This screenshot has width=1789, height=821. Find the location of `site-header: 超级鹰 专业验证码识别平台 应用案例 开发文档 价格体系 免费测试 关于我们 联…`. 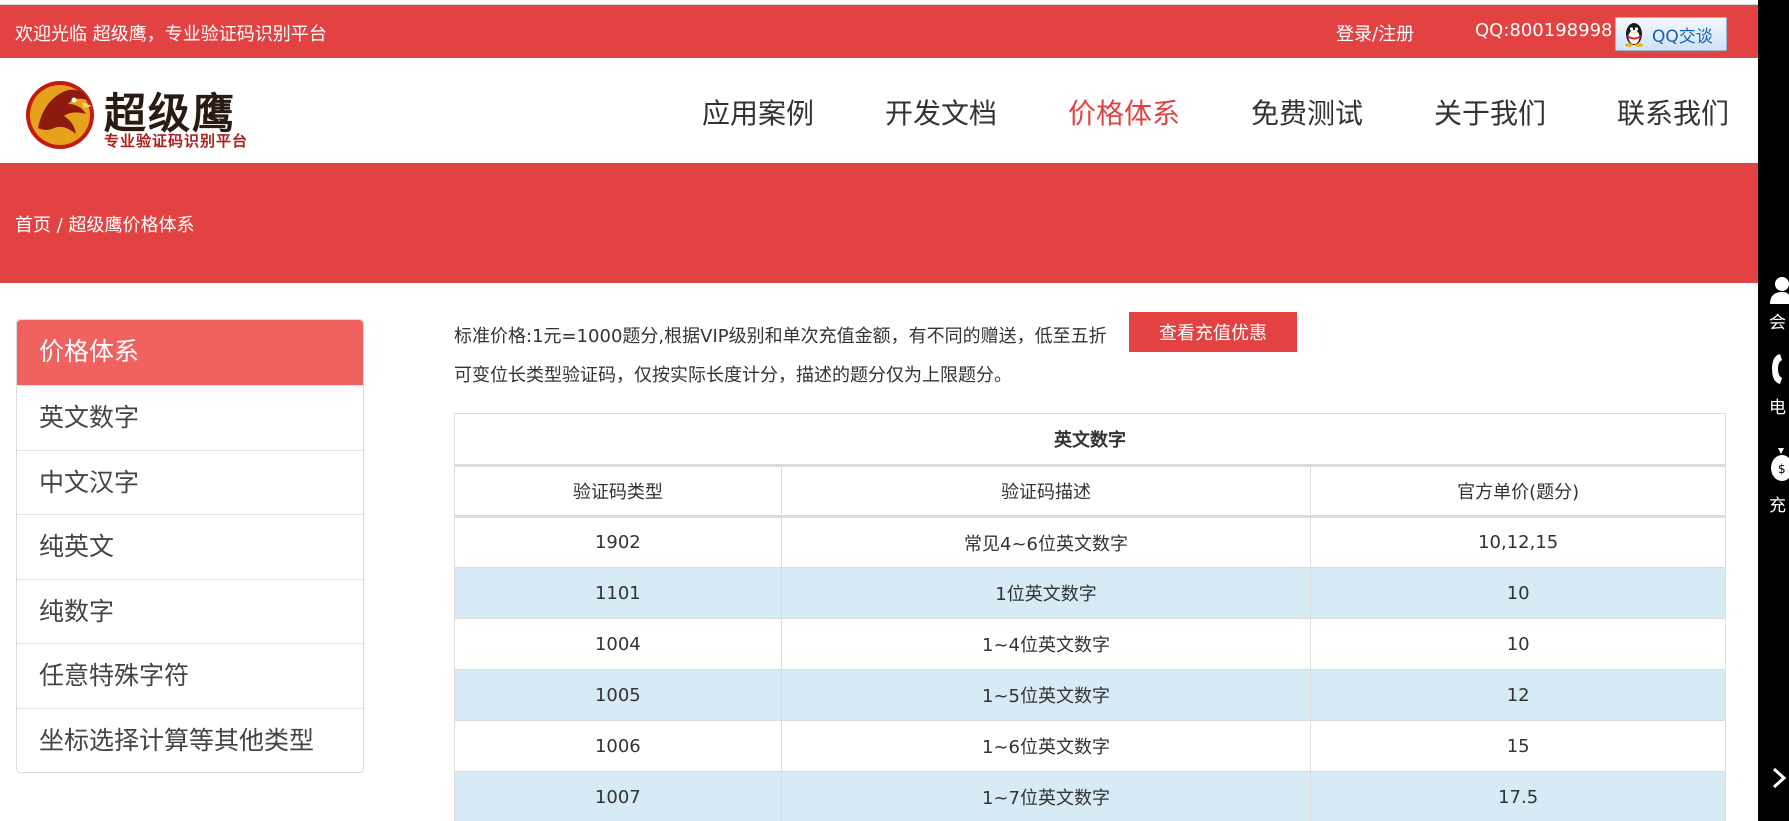

site-header: 超级鹰 专业验证码识别平台 应用案例 开发文档 价格体系 免费测试 关于我们 联… is located at coordinates (879, 110).